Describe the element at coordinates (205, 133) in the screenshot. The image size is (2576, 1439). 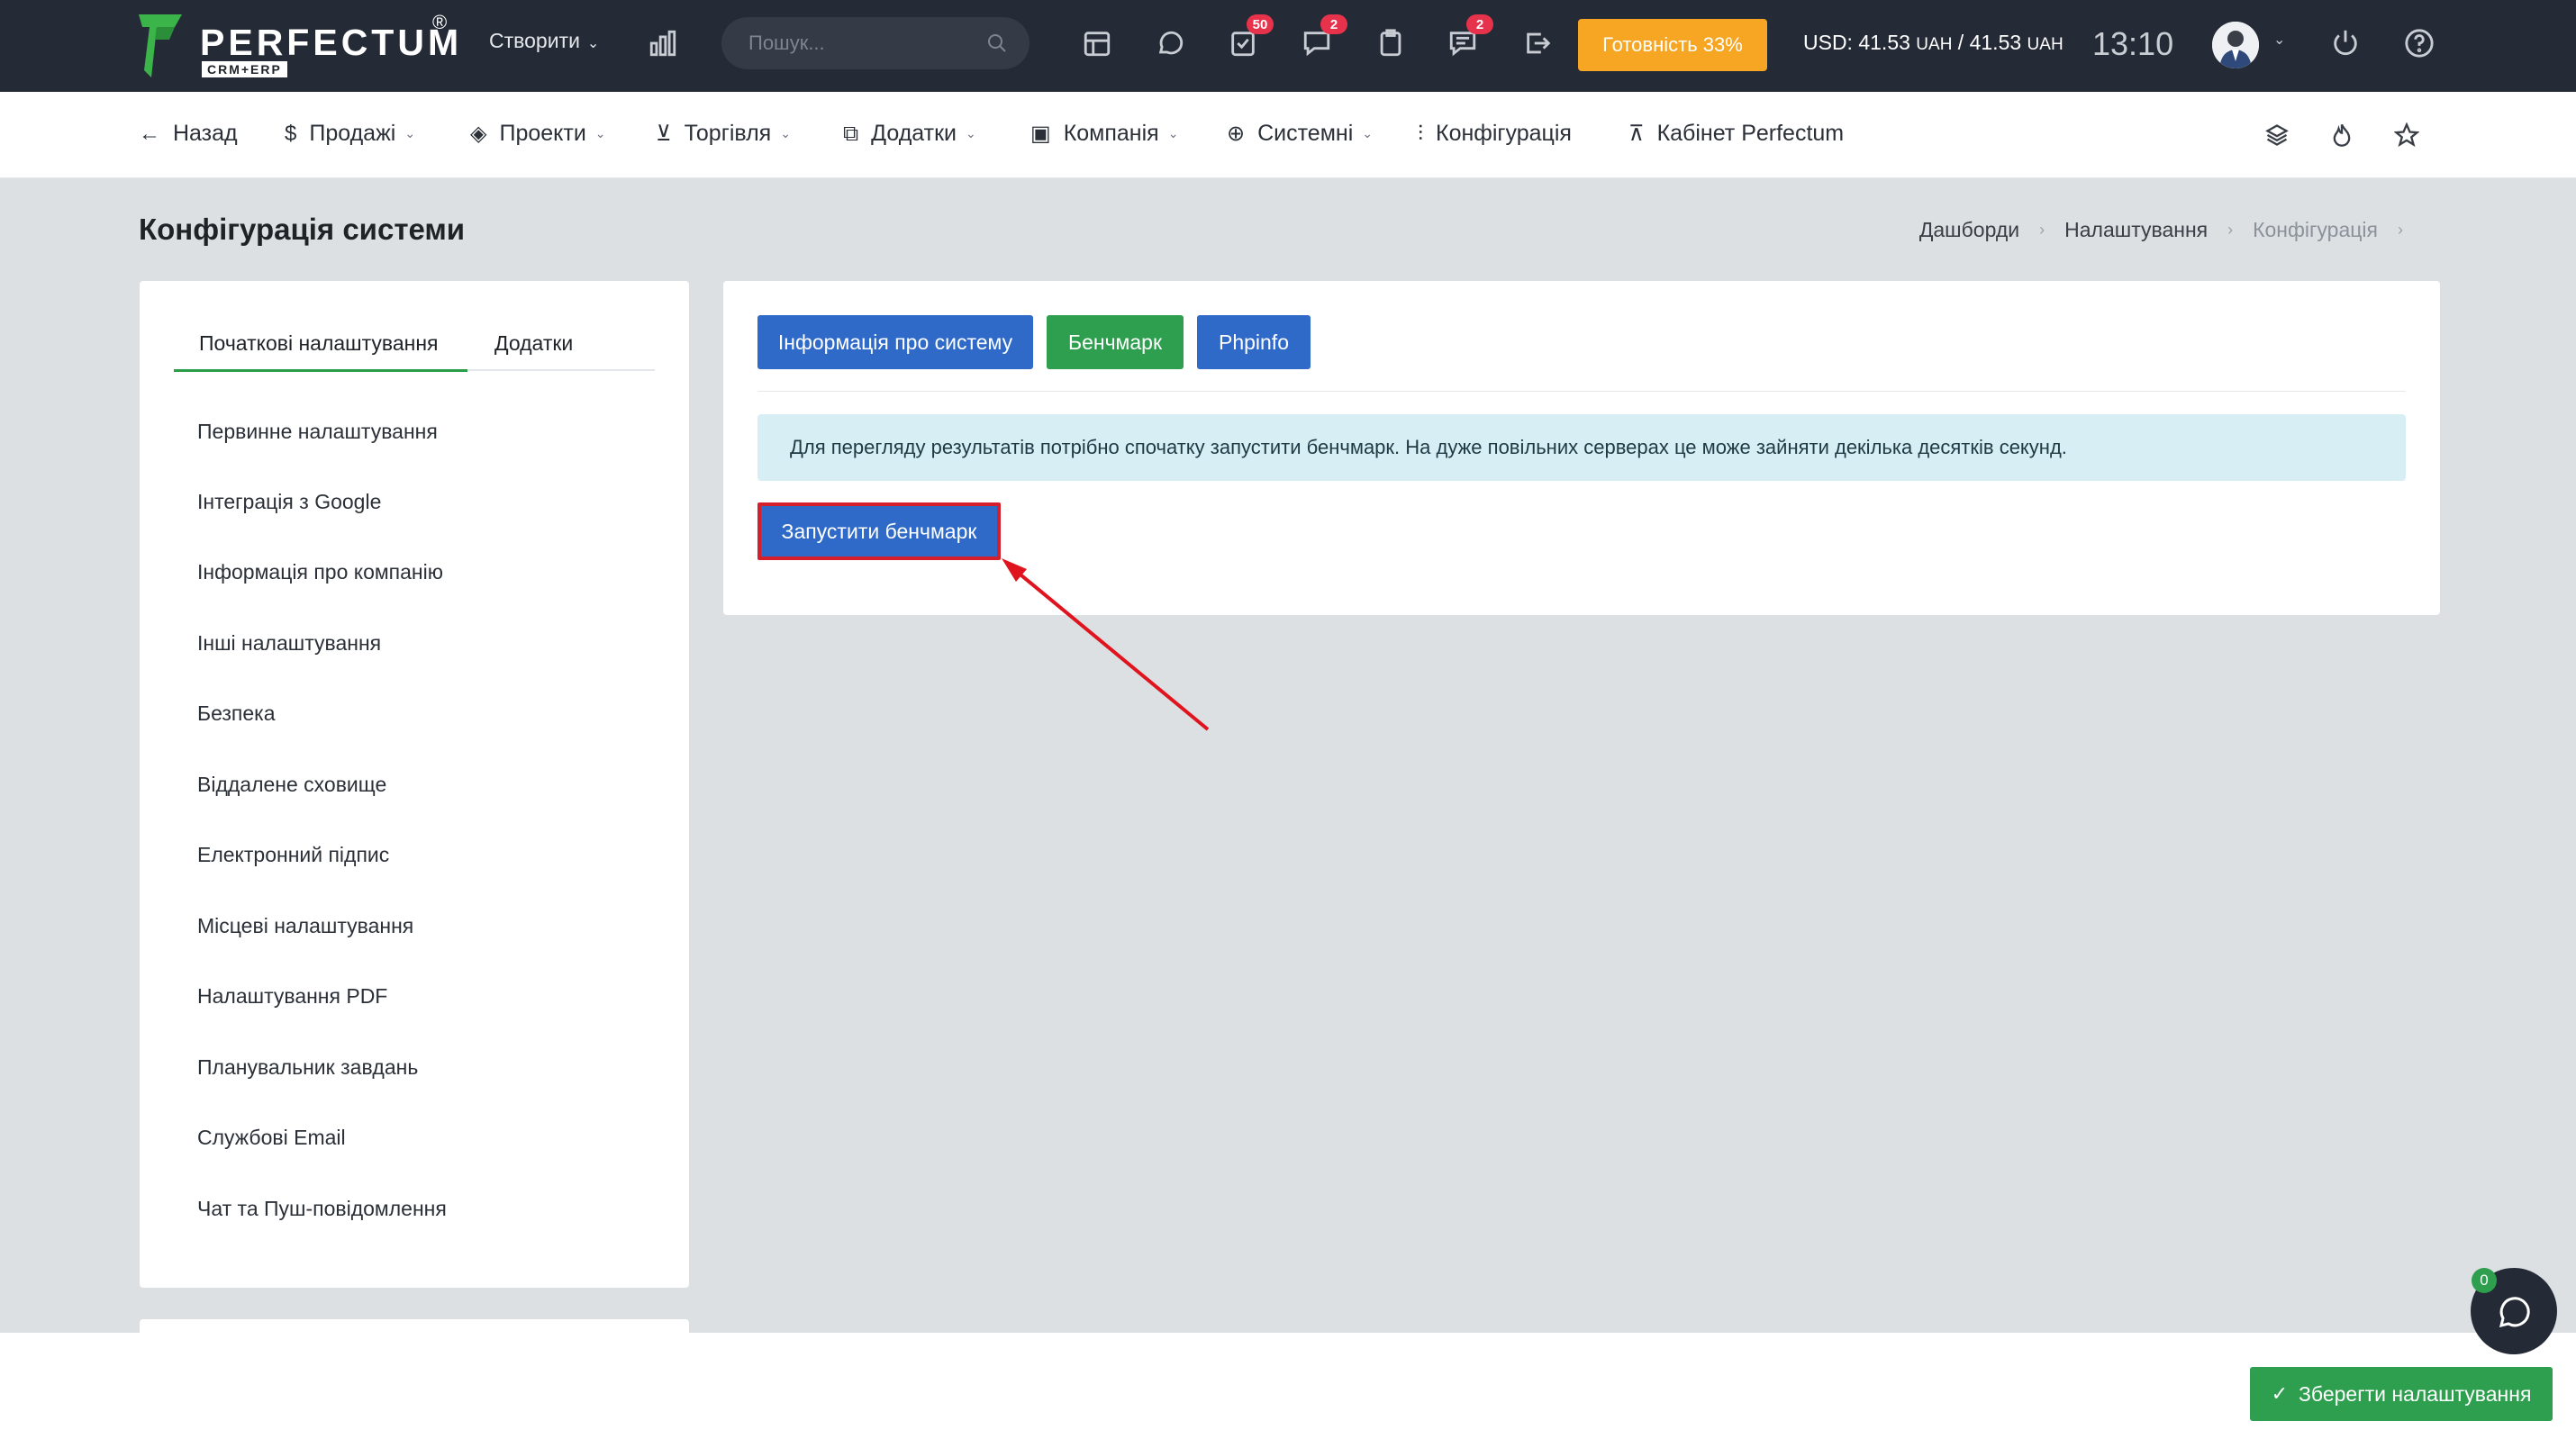
I see `nav-back-label: Назад` at that location.